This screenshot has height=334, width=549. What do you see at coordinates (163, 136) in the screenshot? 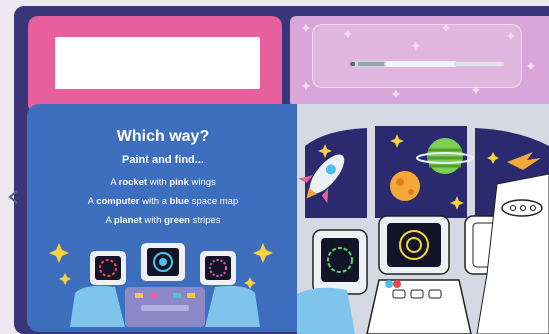
I see `flap-title: Which way?` at bounding box center [163, 136].